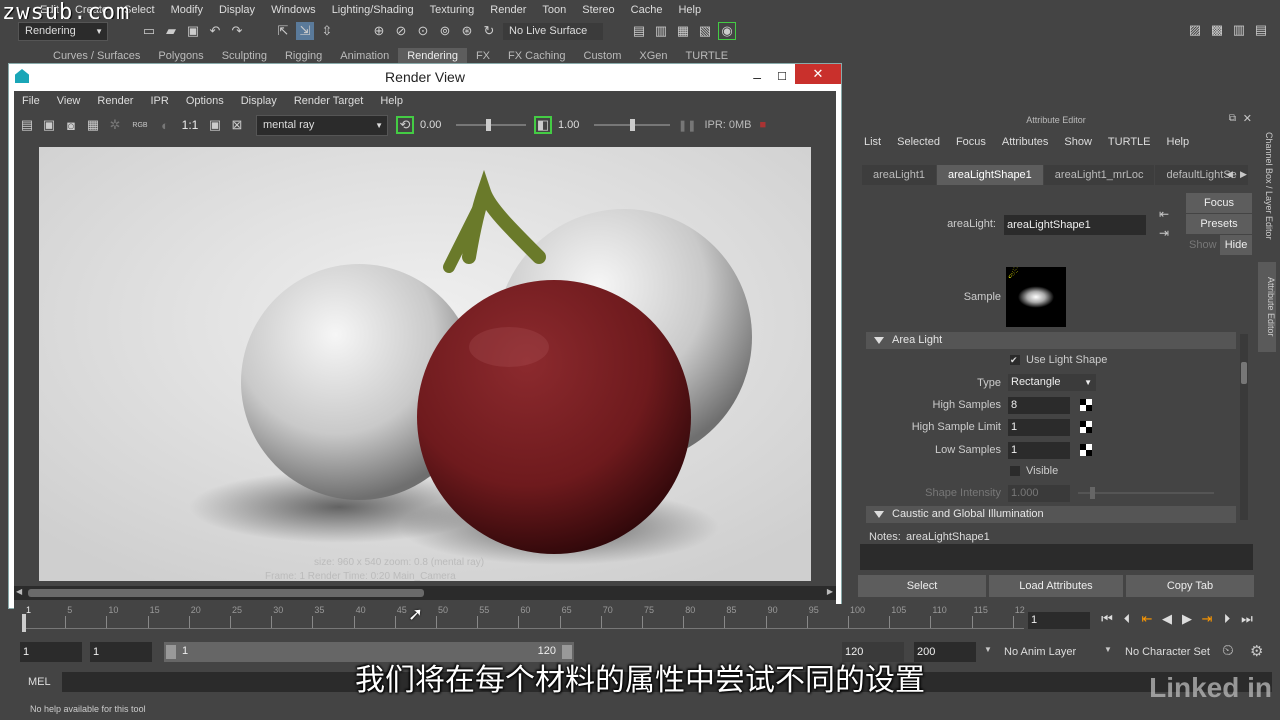  What do you see at coordinates (237, 31) in the screenshot?
I see `redo-icon: ↷` at bounding box center [237, 31].